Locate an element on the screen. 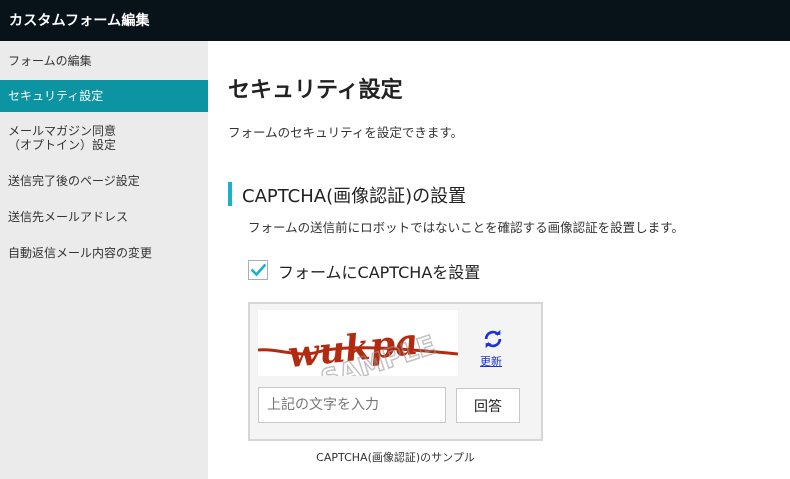  page-title: セキュリティ設定 is located at coordinates (315, 90).